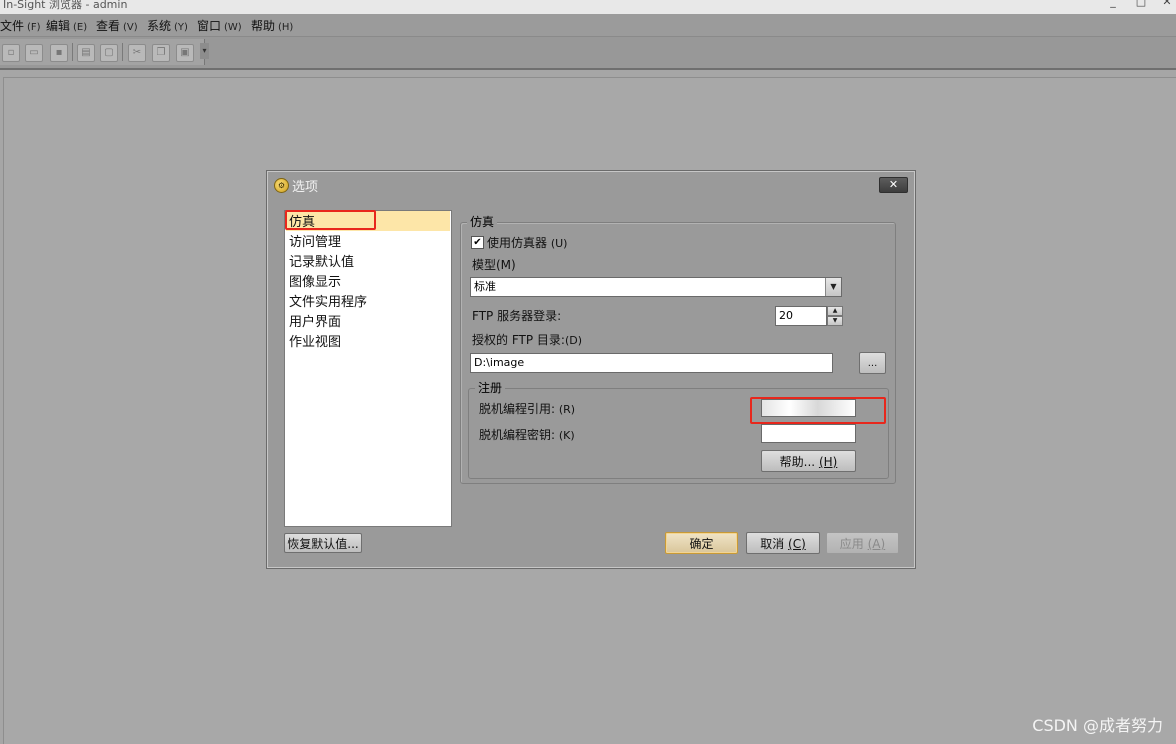 The width and height of the screenshot is (1176, 744). I want to click on menu-file-accel: (F), so click(34, 27).